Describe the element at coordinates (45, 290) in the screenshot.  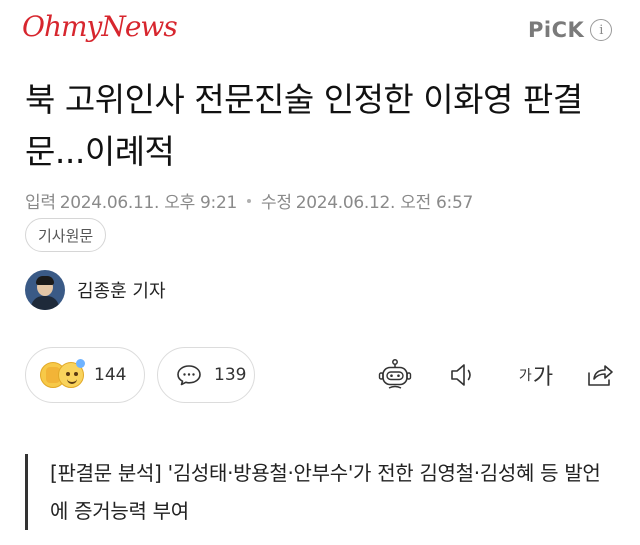
I see `author-avatar` at that location.